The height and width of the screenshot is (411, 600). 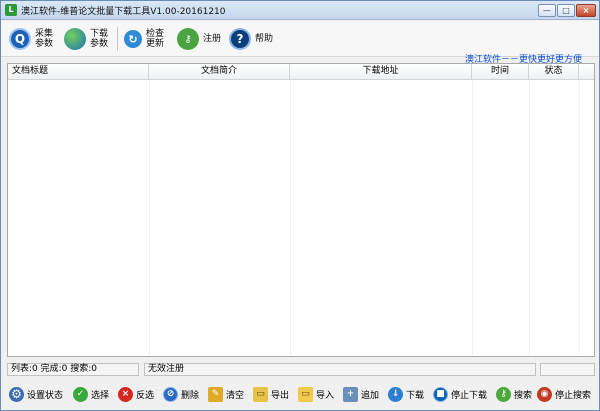 I want to click on select-button: ✓ 选择, so click(x=91, y=394).